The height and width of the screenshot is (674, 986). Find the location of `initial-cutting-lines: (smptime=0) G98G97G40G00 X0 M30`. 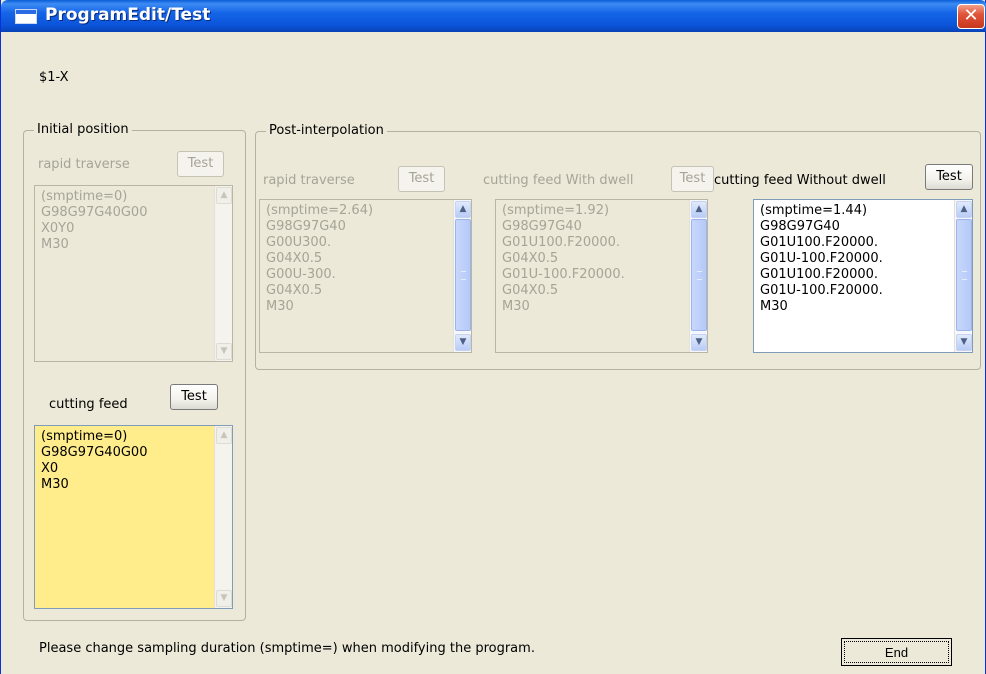

initial-cutting-lines: (smptime=0) G98G97G40G00 X0 M30 is located at coordinates (94, 461).